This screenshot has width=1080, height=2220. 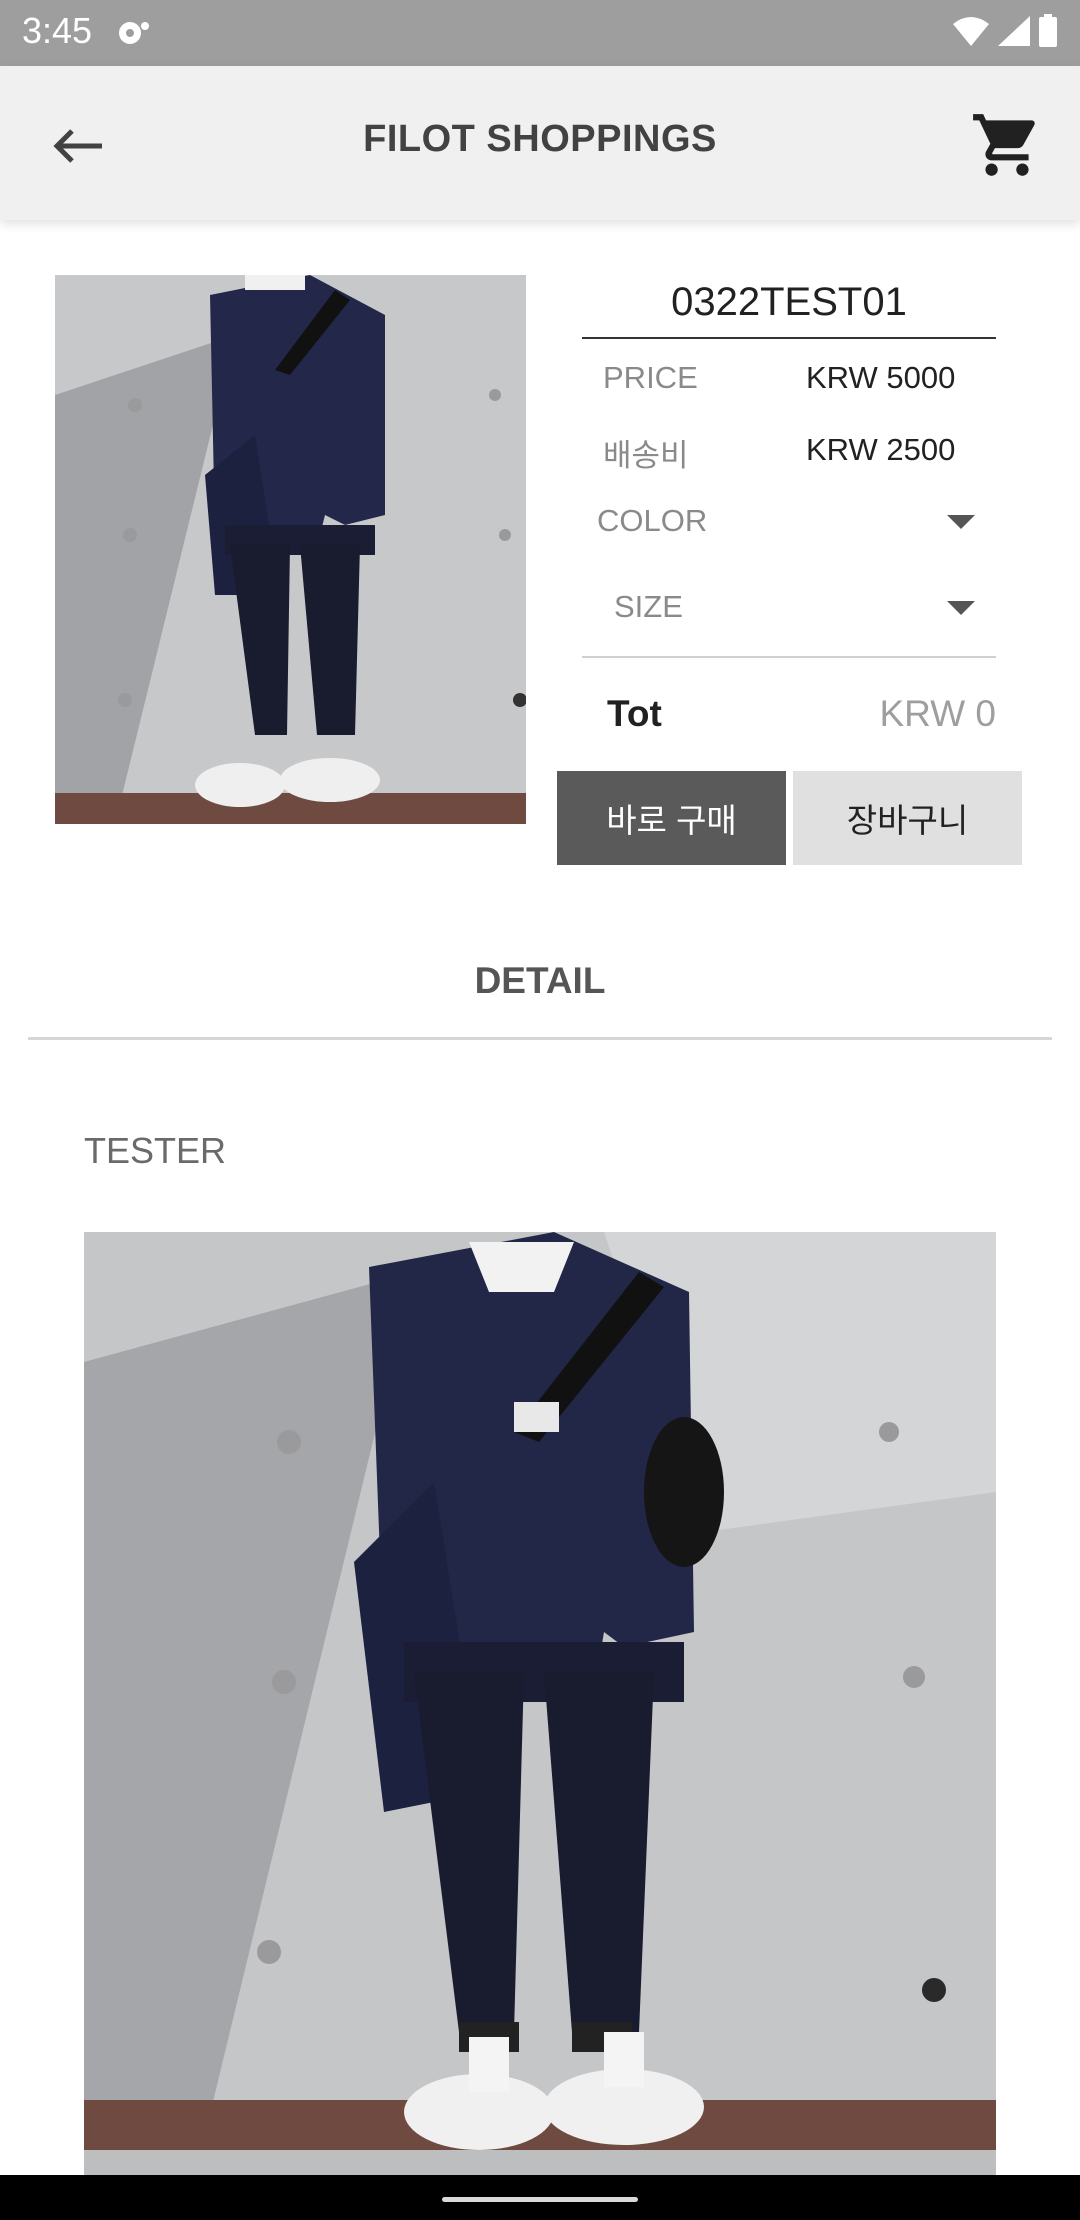 What do you see at coordinates (290, 549) in the screenshot?
I see `product-thumbnail-image` at bounding box center [290, 549].